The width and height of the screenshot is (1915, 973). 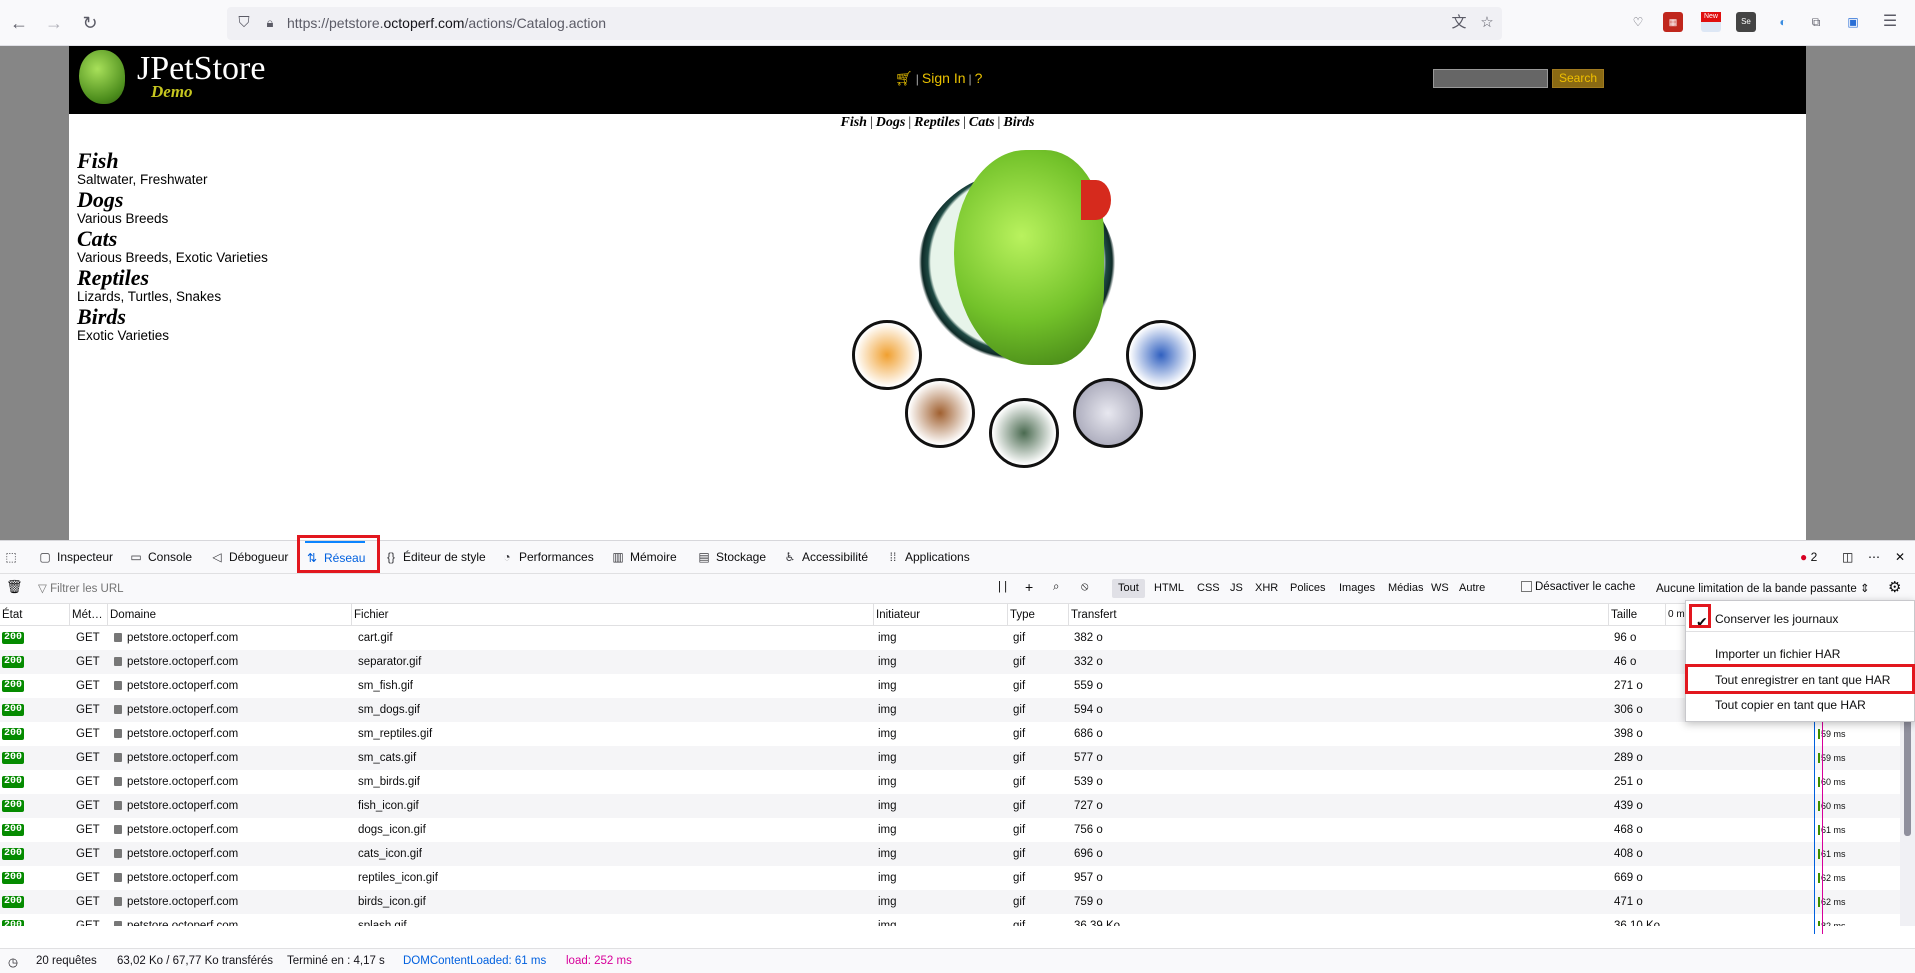 I want to click on birds-image-map, so click(x=1161, y=355).